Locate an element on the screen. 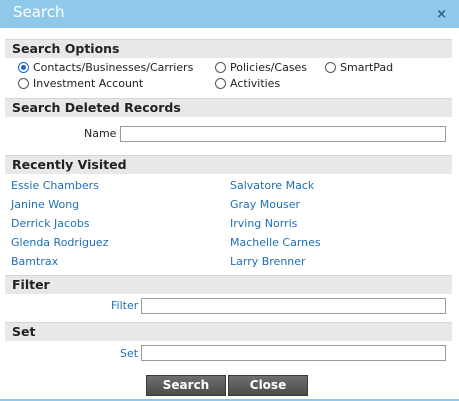 This screenshot has width=459, height=401. option-activities: Activities is located at coordinates (247, 83).